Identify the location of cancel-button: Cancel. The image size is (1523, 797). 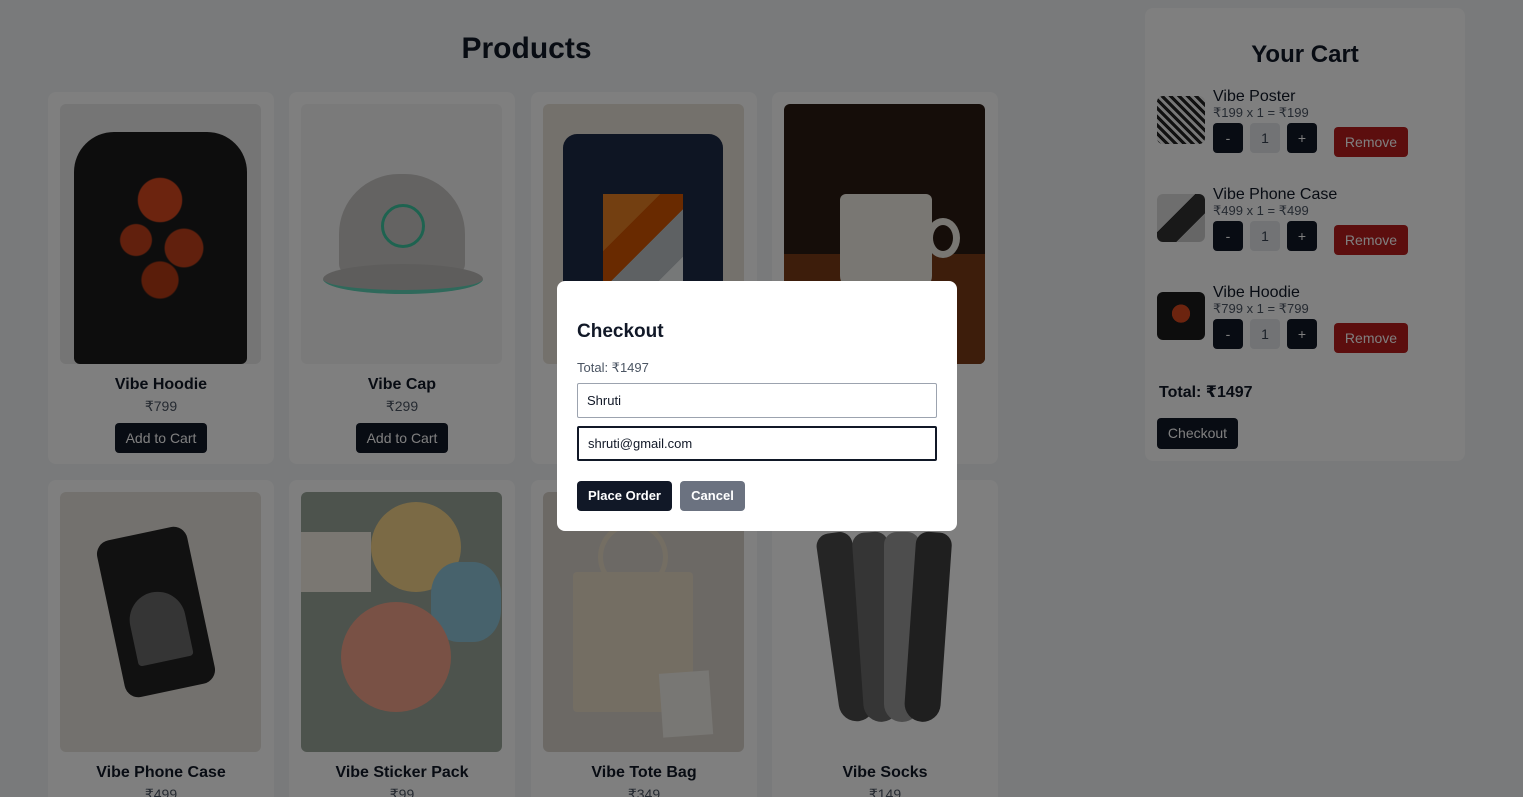
(712, 496).